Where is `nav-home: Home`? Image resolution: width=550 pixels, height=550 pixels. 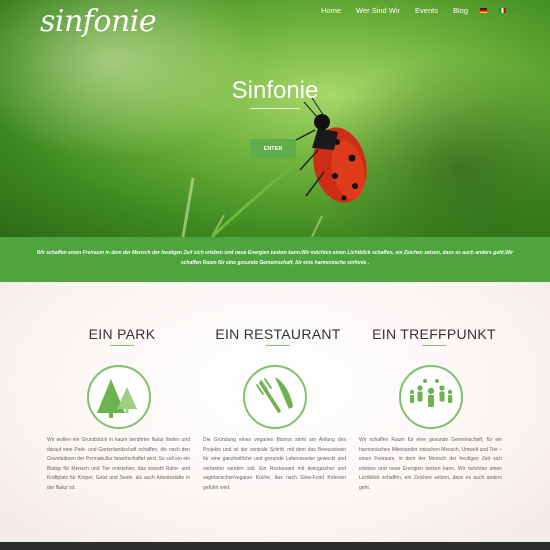
nav-home: Home is located at coordinates (331, 10).